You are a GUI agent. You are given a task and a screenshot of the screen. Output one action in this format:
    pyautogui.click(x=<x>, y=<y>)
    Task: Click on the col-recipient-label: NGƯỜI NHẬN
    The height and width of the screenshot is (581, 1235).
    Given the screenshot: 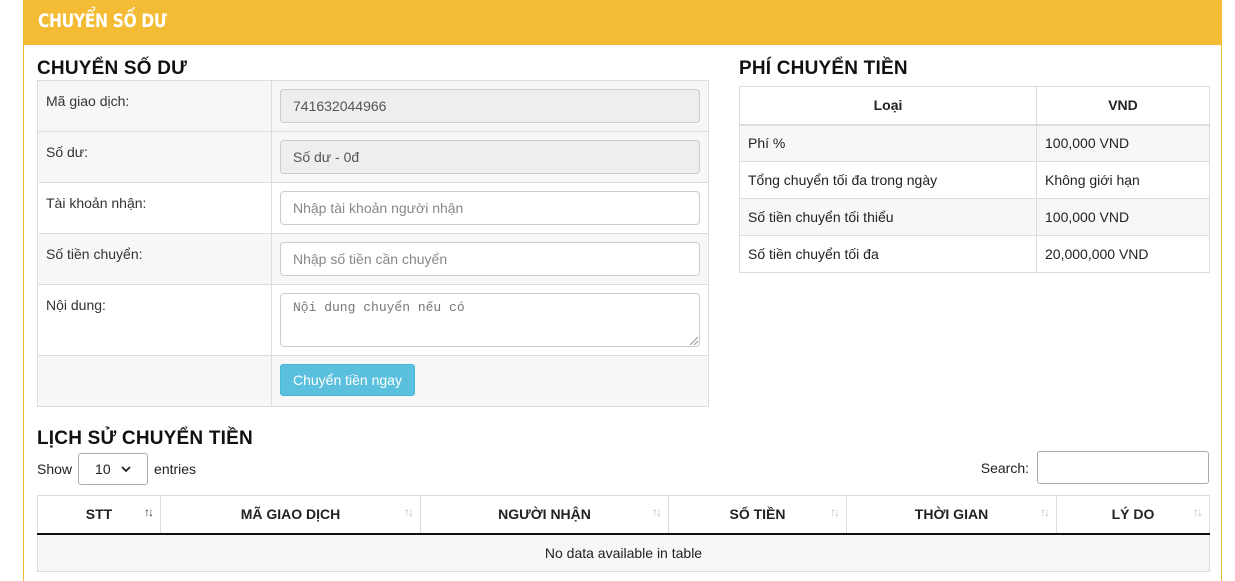 What is the action you would take?
    pyautogui.click(x=544, y=514)
    